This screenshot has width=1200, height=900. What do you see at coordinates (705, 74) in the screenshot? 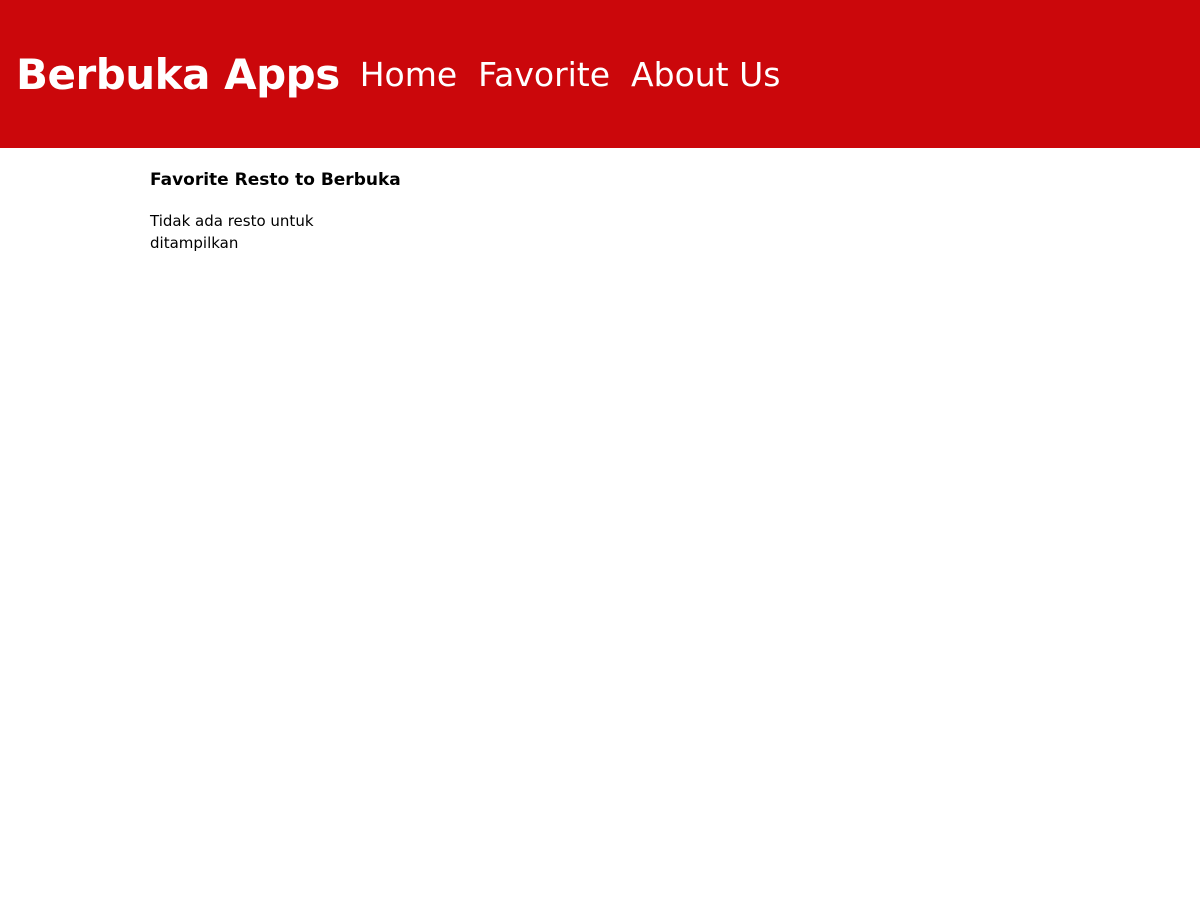
I see `nav-about-link: About Us` at bounding box center [705, 74].